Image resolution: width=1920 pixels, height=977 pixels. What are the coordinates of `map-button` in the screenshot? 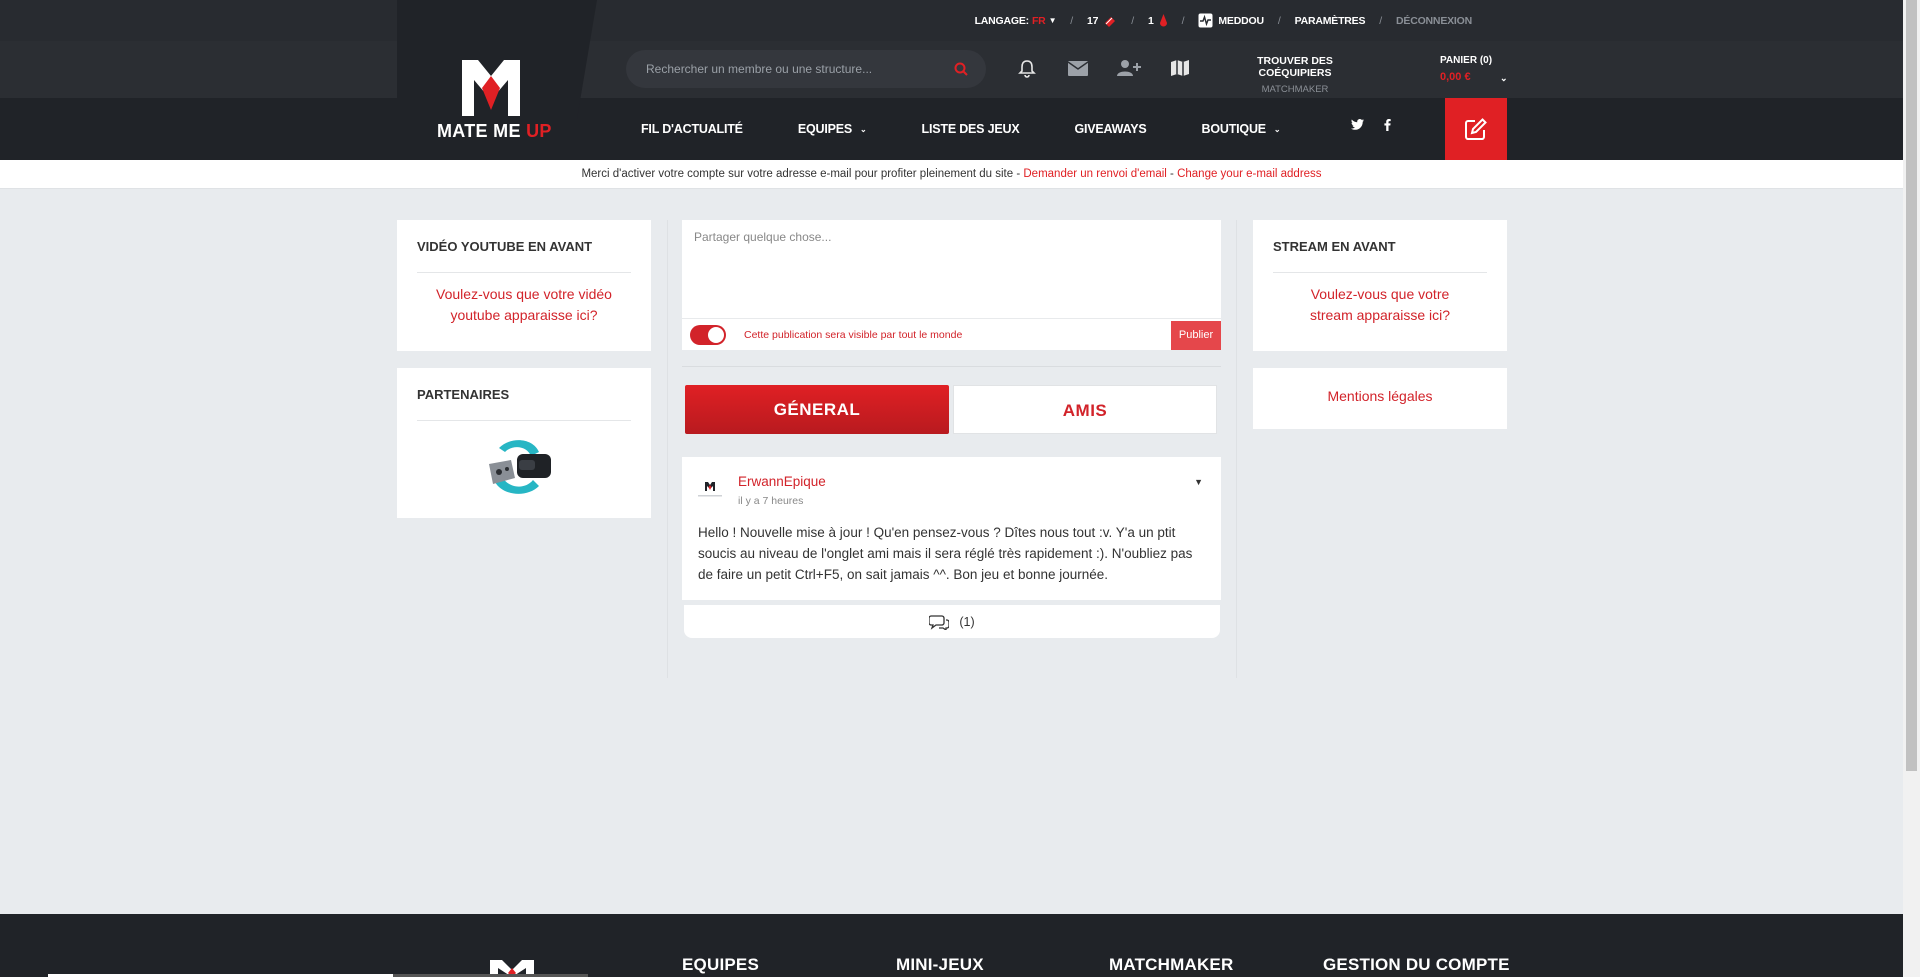 It's located at (1180, 68).